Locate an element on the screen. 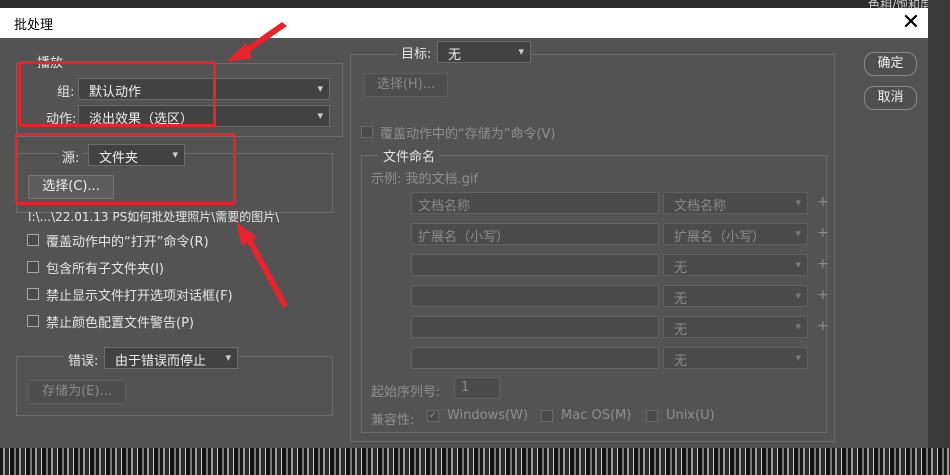 The image size is (950, 475). background-image-strip is located at coordinates (475, 461).